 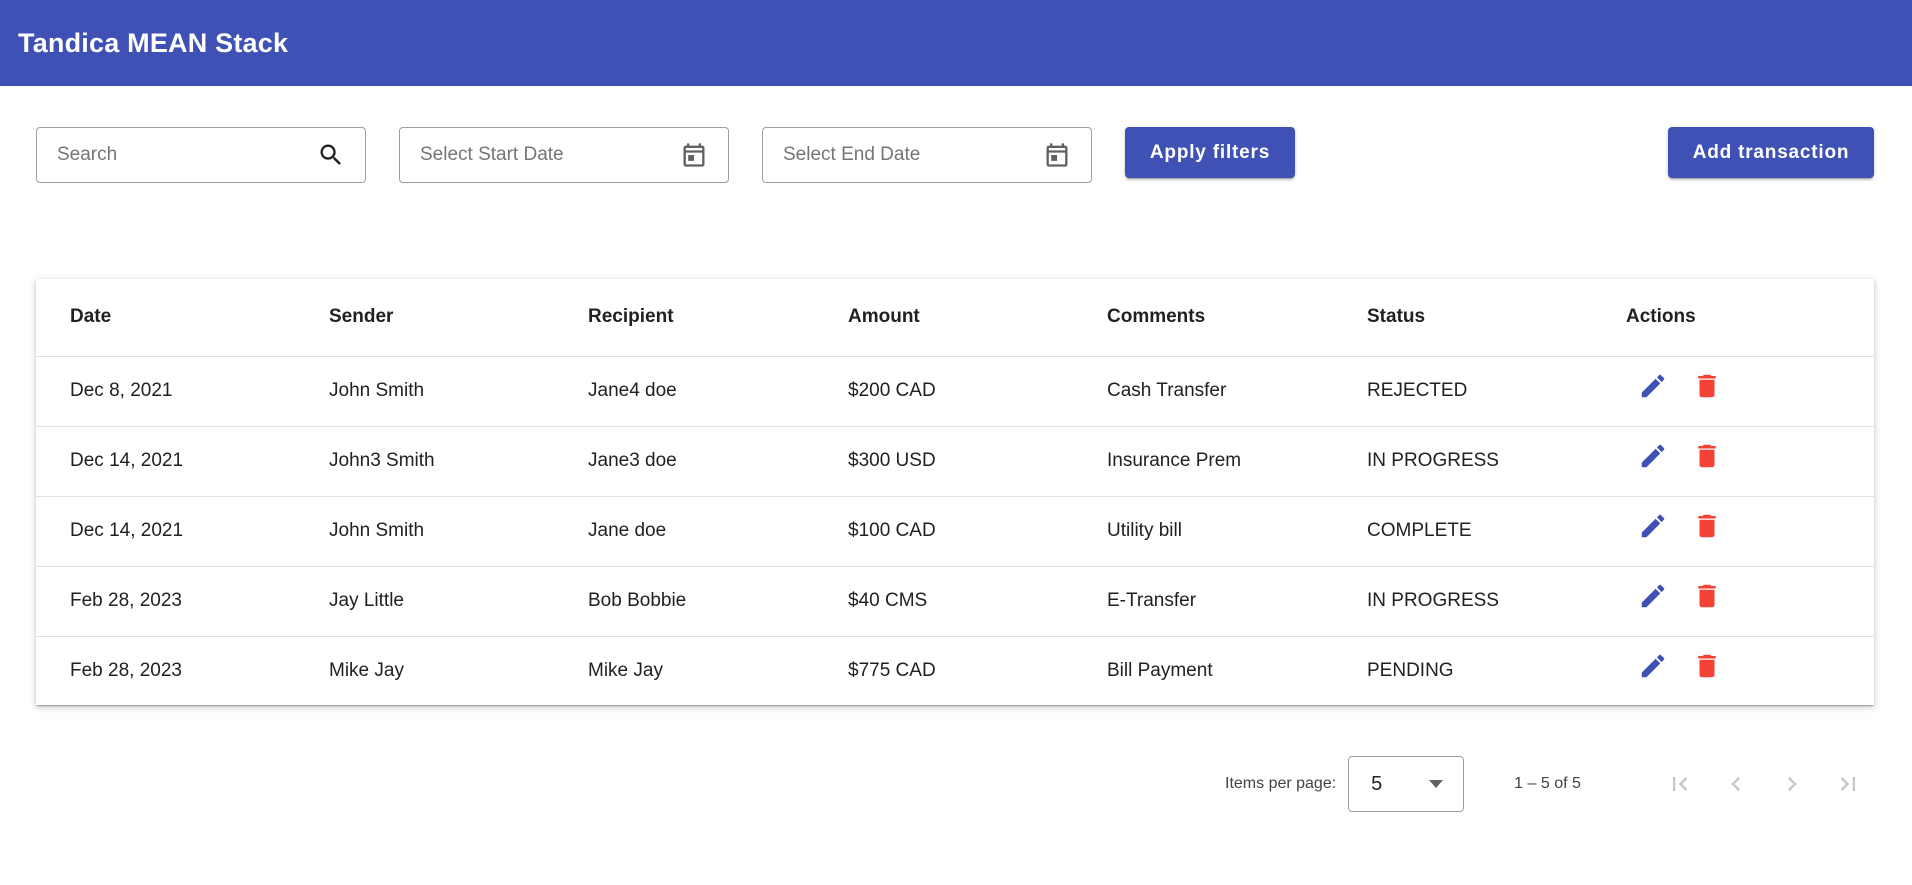 I want to click on cell-sender: Mike Jay, so click(x=366, y=671).